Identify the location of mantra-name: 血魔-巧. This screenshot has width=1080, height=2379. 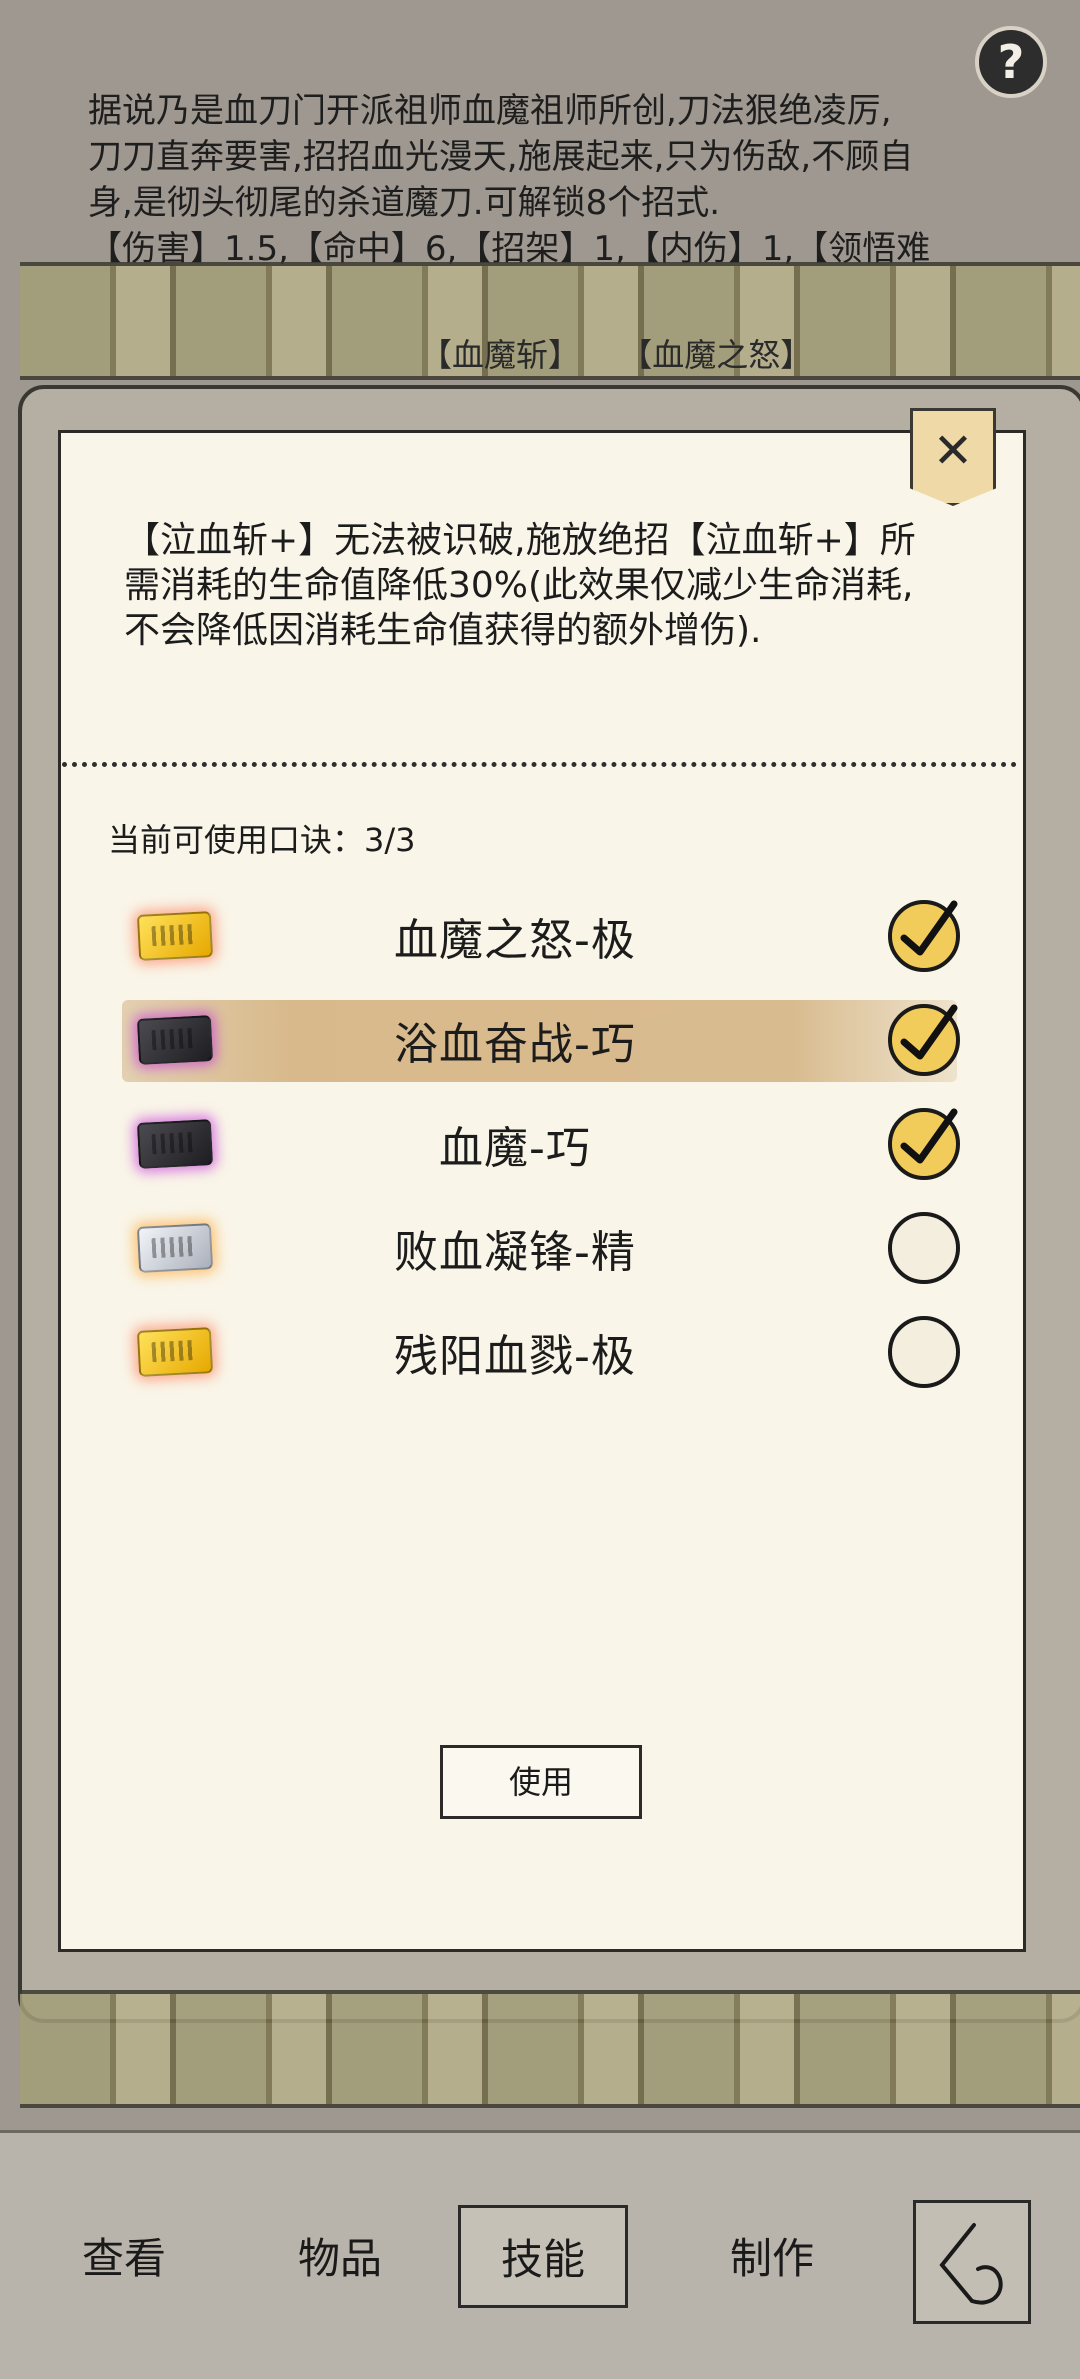
(515, 1148).